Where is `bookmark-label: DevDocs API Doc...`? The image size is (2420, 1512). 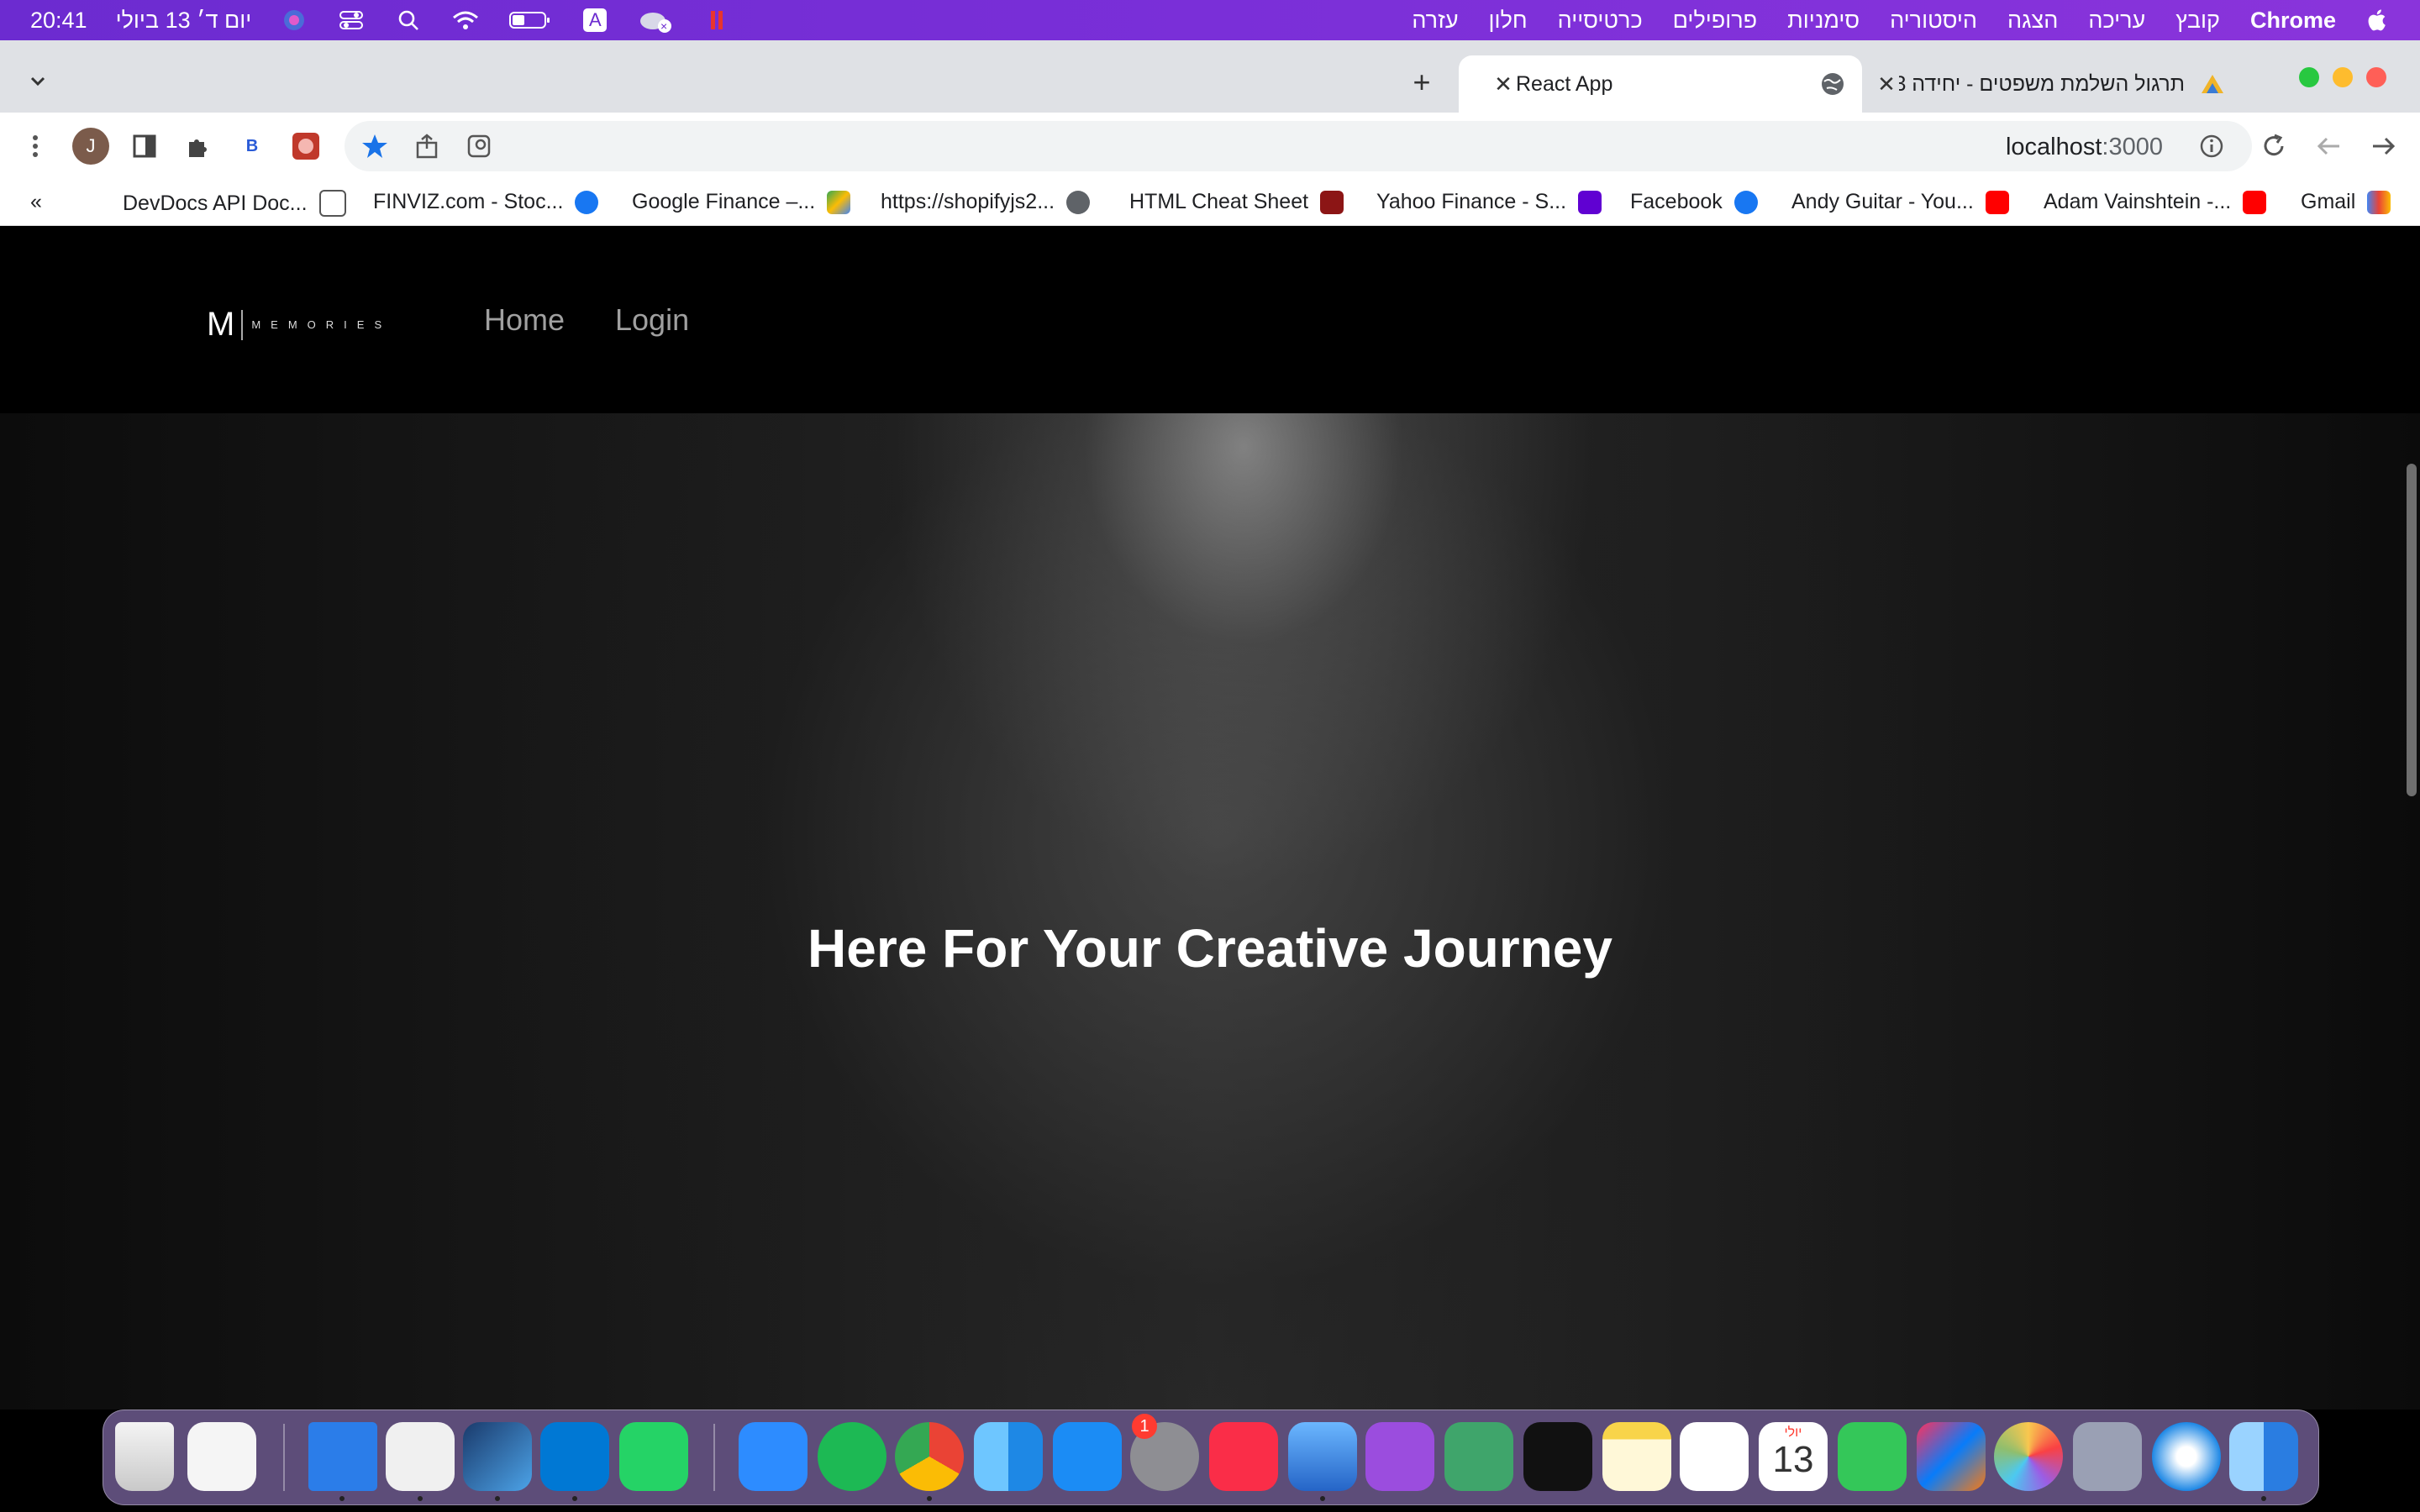
bookmark-label: DevDocs API Doc... is located at coordinates (216, 203).